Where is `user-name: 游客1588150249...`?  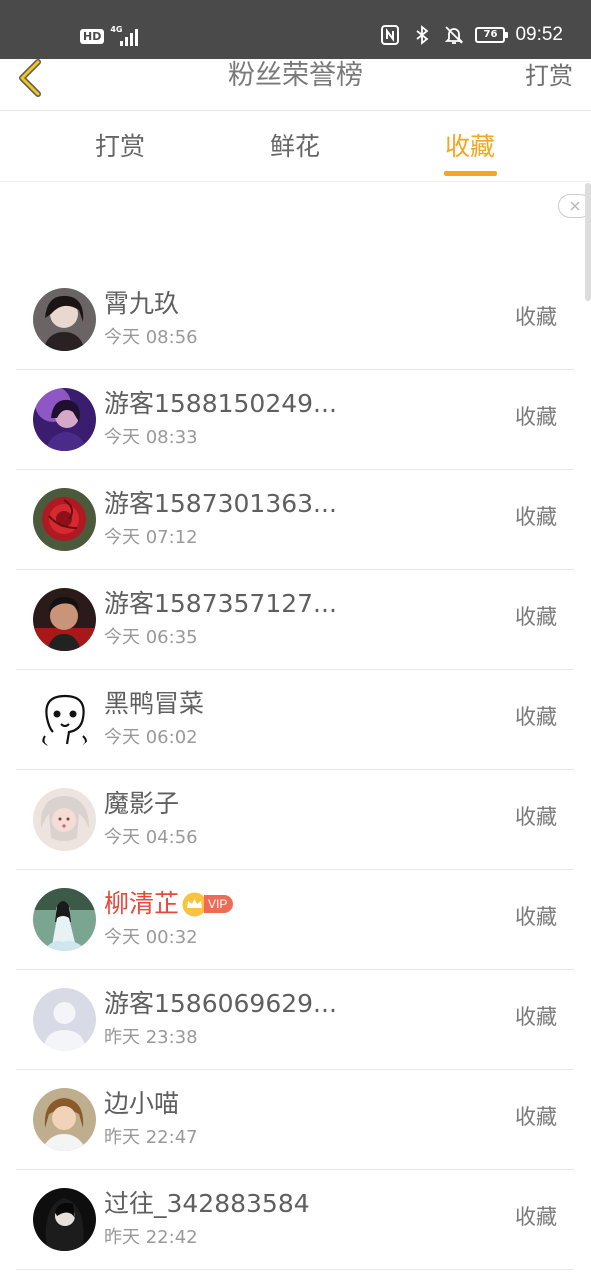 user-name: 游客1588150249... is located at coordinates (220, 403).